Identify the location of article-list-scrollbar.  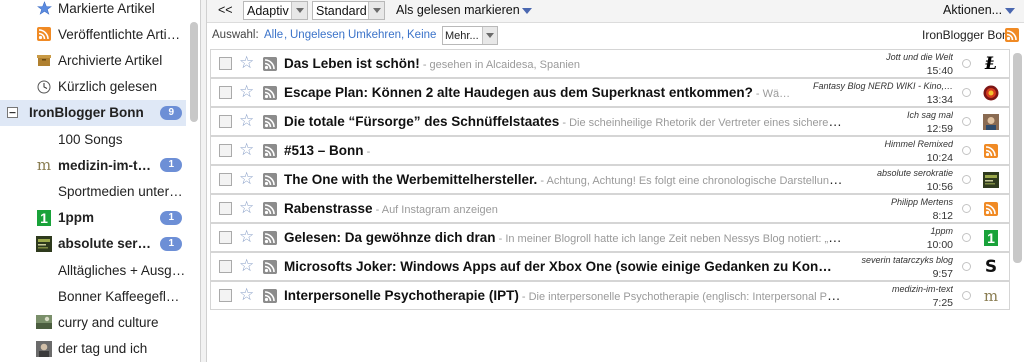
(1017, 205).